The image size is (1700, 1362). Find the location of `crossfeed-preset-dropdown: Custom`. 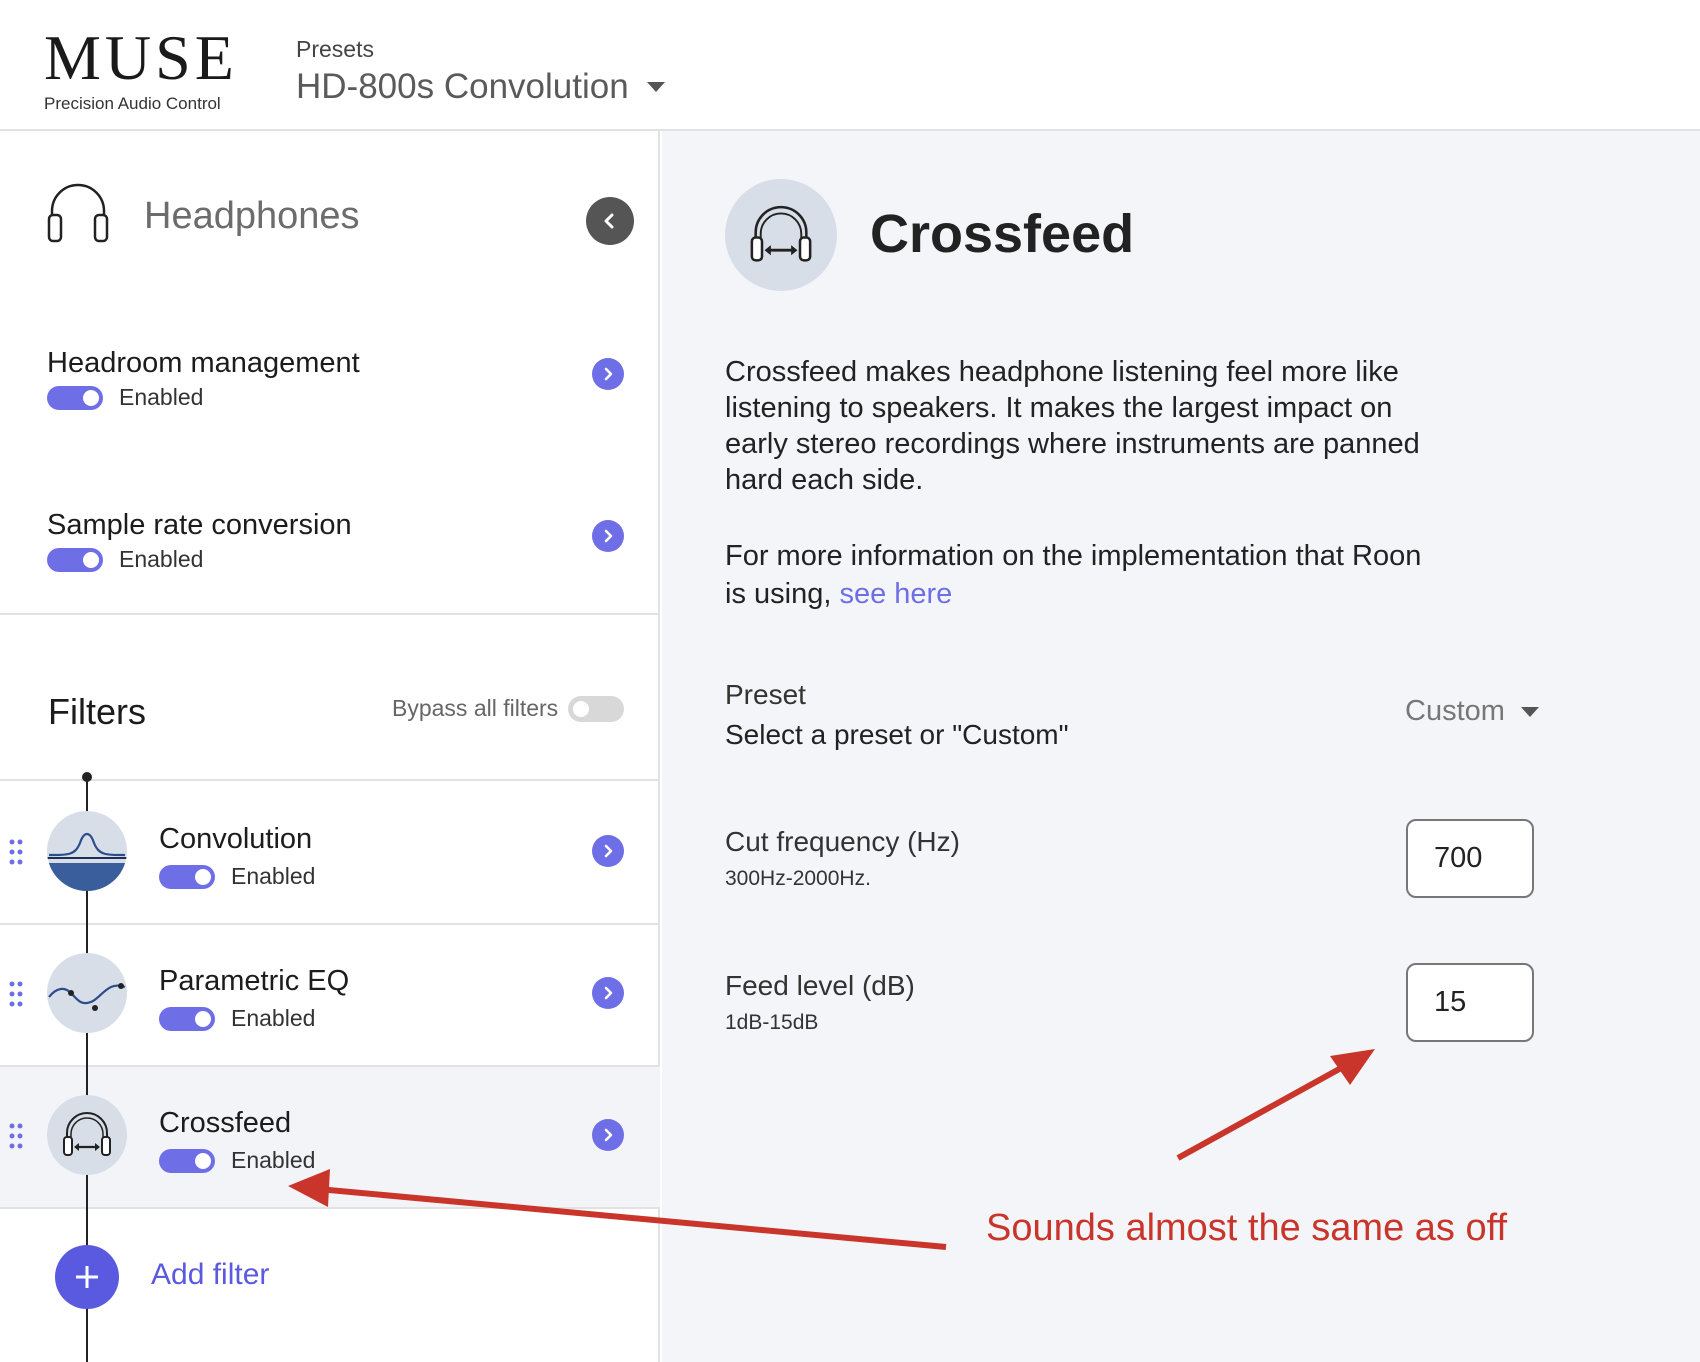

crossfeed-preset-dropdown: Custom is located at coordinates (1472, 711).